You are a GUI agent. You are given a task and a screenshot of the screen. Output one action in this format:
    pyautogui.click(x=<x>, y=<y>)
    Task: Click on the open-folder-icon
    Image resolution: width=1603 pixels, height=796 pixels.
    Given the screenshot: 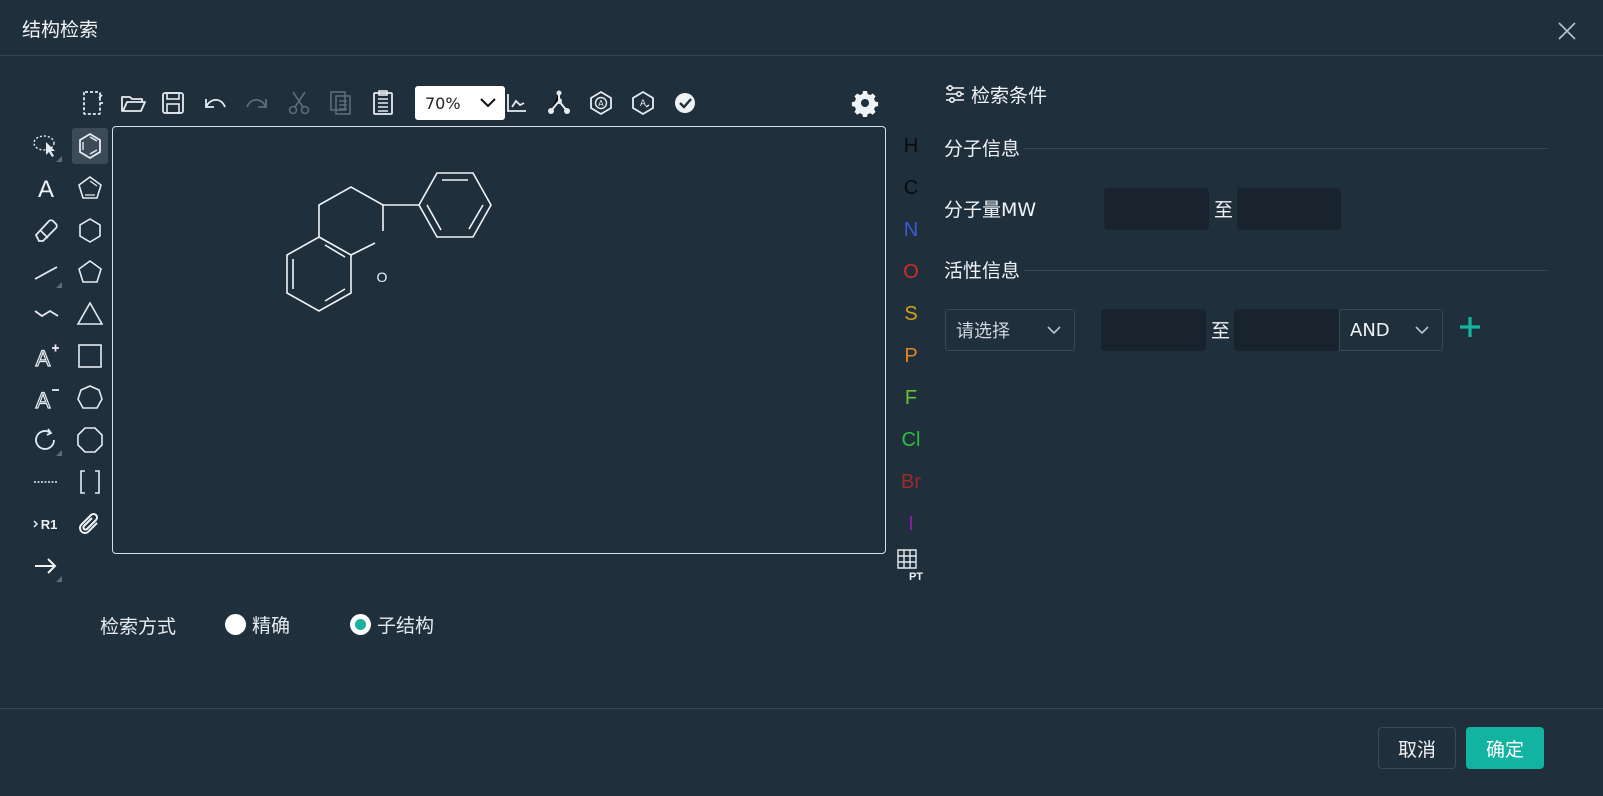 What is the action you would take?
    pyautogui.click(x=133, y=103)
    